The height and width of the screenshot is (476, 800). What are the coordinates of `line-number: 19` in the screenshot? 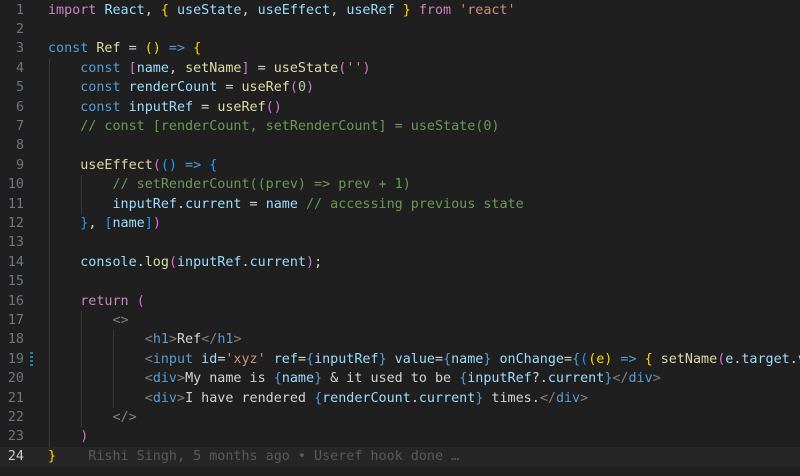 It's located at (15, 359).